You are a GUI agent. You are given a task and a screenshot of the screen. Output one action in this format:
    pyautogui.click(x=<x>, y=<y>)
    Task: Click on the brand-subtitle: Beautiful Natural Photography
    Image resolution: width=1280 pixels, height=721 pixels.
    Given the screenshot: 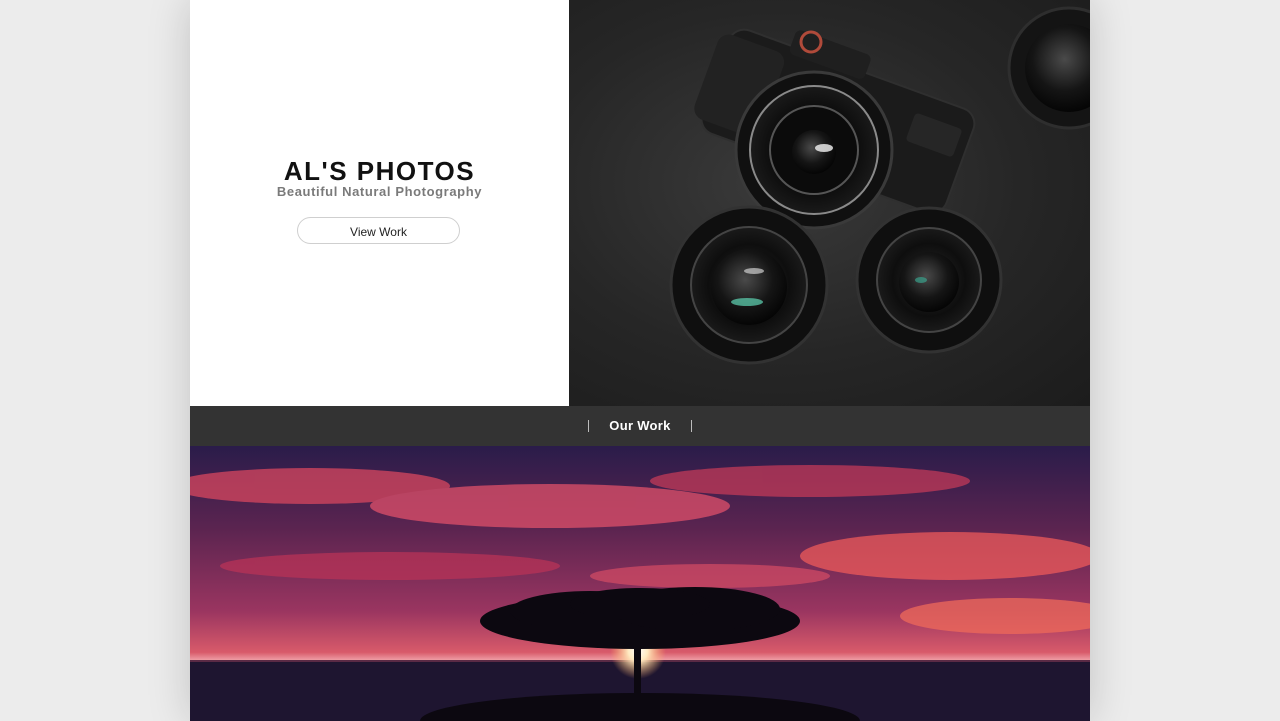 What is the action you would take?
    pyautogui.click(x=379, y=191)
    